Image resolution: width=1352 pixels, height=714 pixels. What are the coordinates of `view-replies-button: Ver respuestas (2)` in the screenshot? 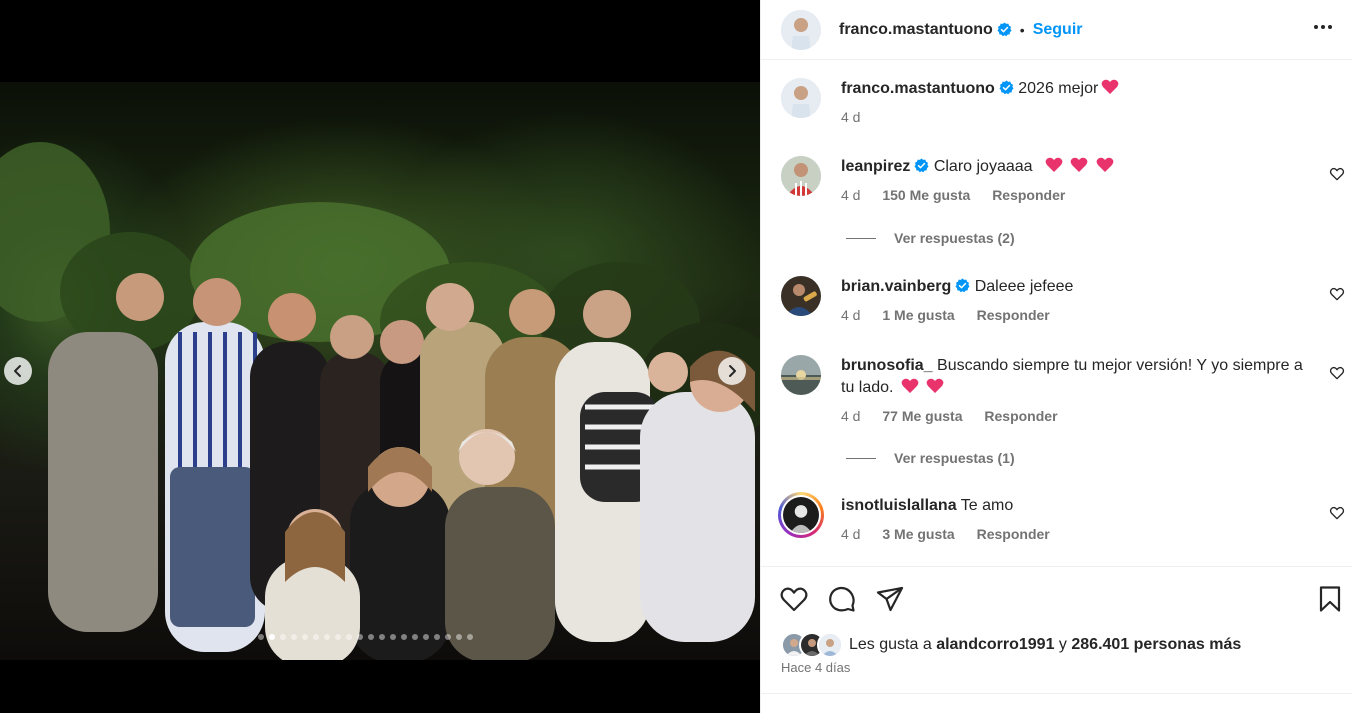 It's located at (930, 238).